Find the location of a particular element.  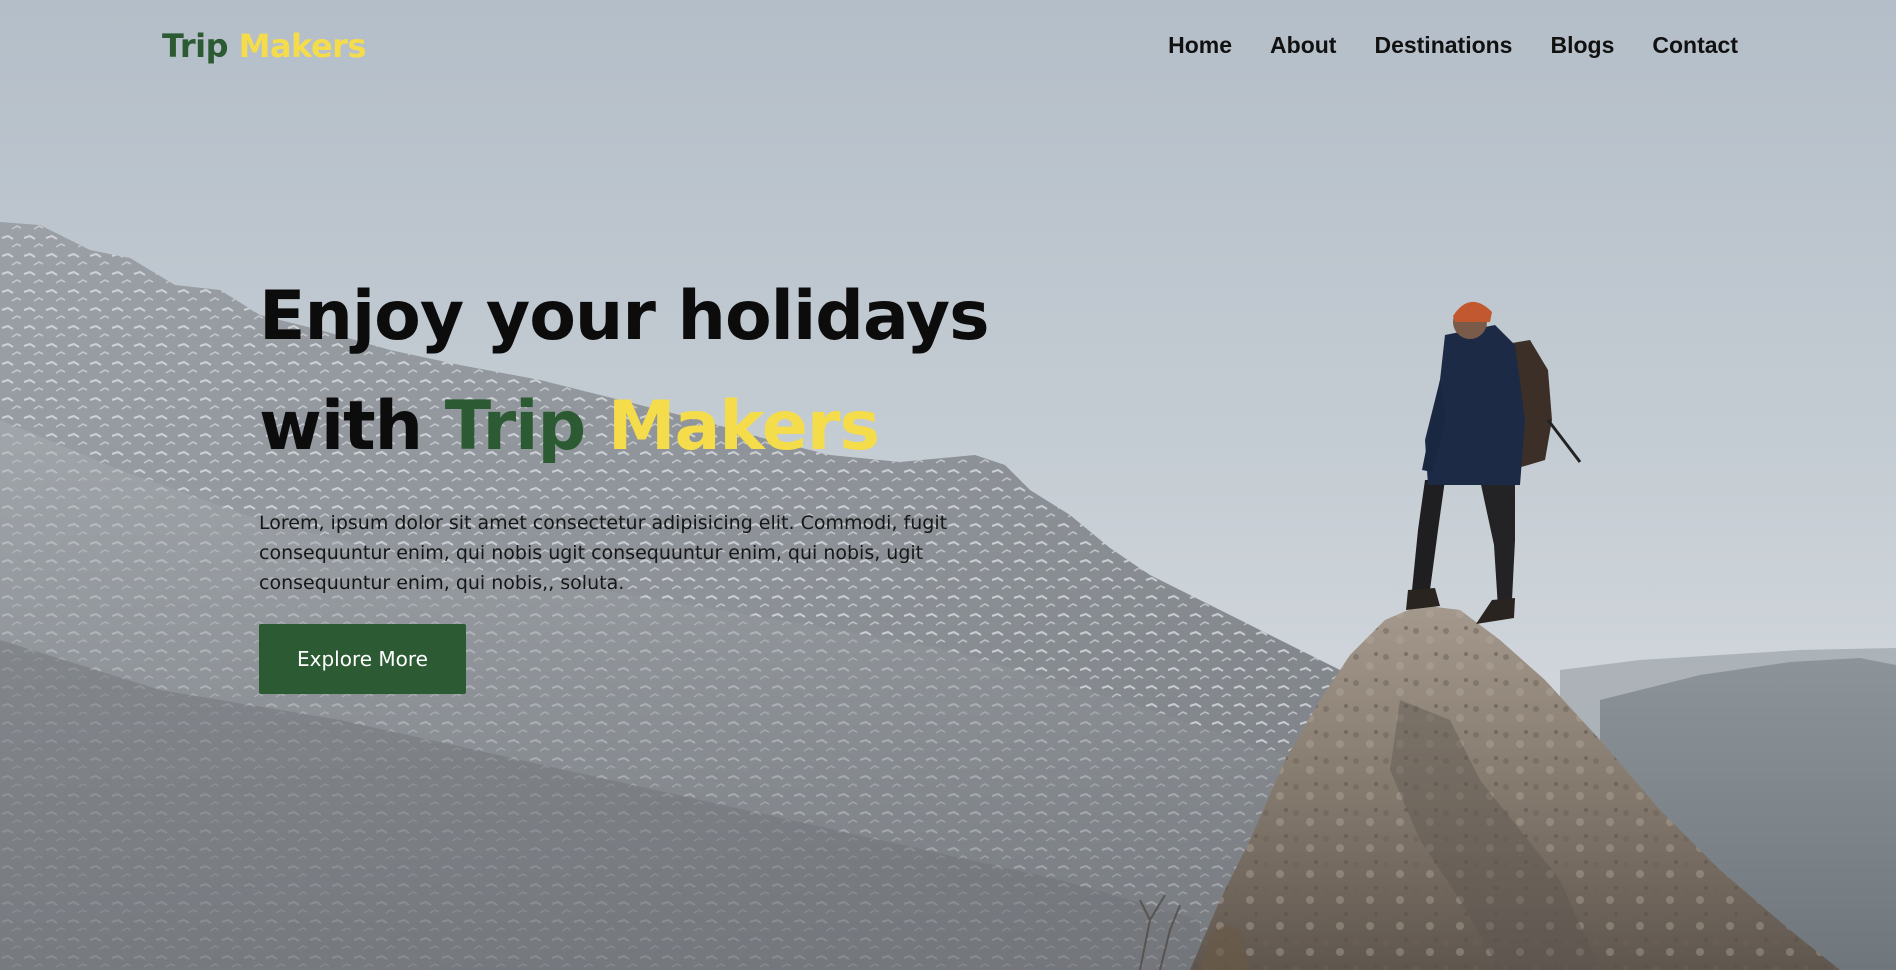

brand-logo: Trip Makers is located at coordinates (264, 46).